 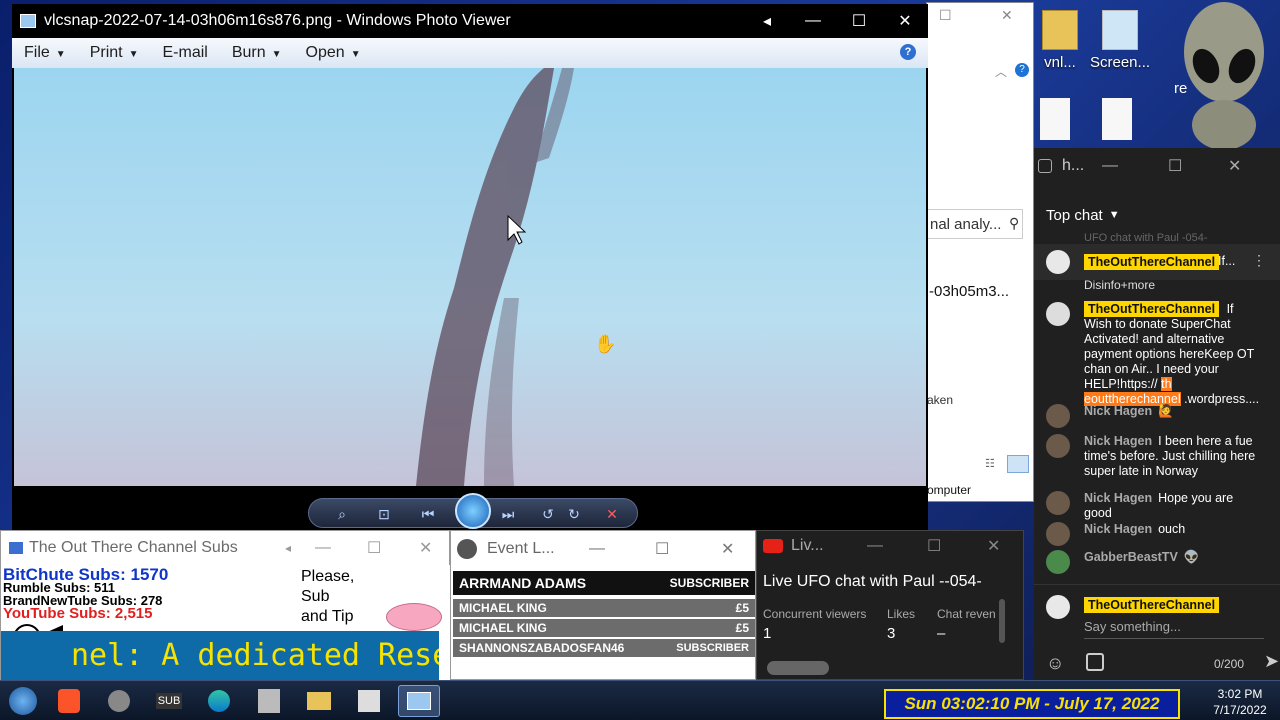 I want to click on details-view-icon: ☷, so click(x=993, y=464).